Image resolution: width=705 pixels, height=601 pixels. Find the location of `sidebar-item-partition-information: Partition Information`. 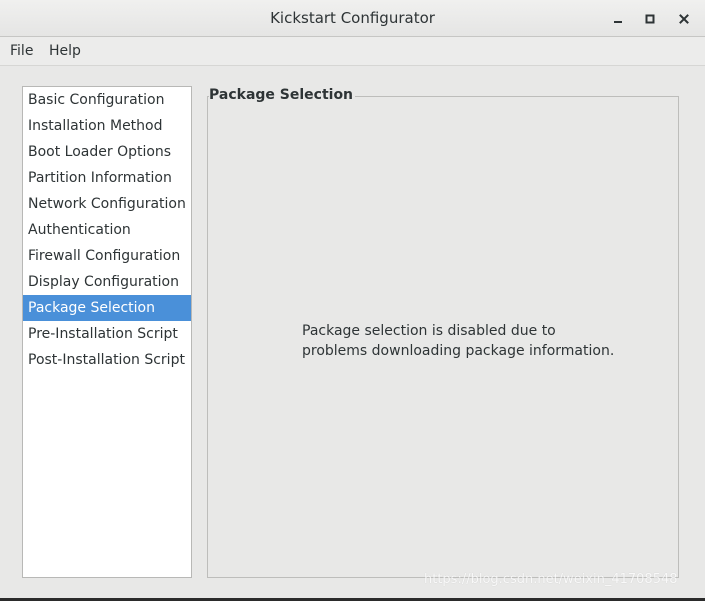

sidebar-item-partition-information: Partition Information is located at coordinates (107, 178).